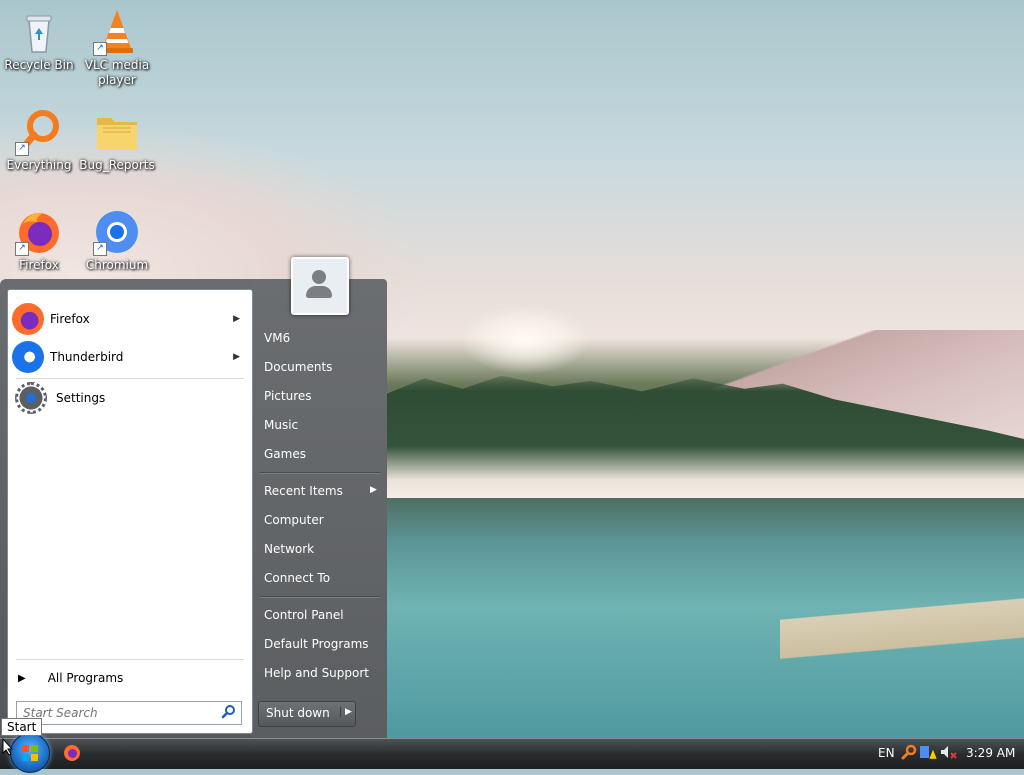  What do you see at coordinates (297, 578) in the screenshot?
I see `menu-item-connect-to: Connect To` at bounding box center [297, 578].